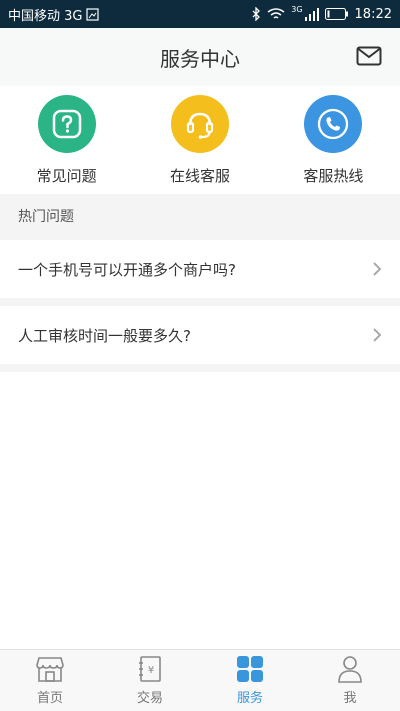 This screenshot has width=400, height=711. What do you see at coordinates (199, 176) in the screenshot?
I see `online-service-label: 在线客服` at bounding box center [199, 176].